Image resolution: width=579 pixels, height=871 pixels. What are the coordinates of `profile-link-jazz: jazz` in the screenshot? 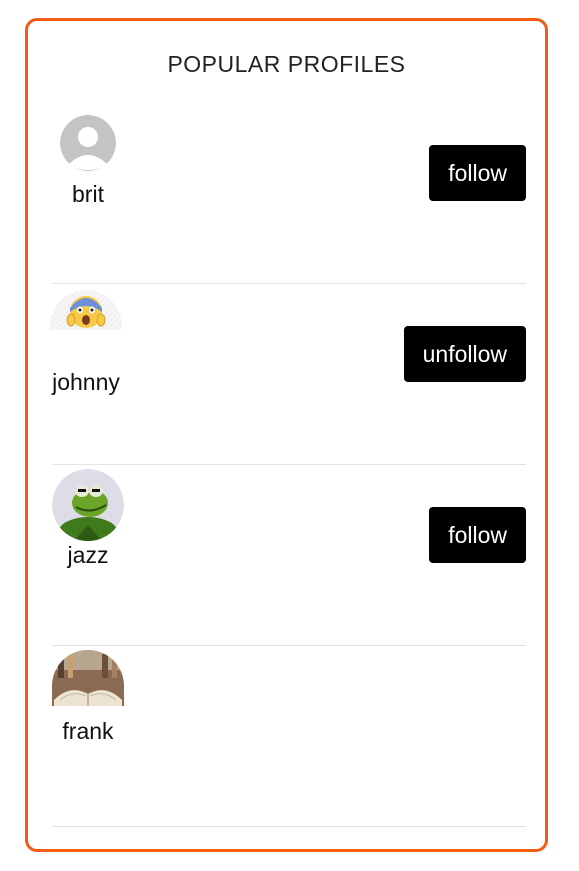 It's located at (88, 519).